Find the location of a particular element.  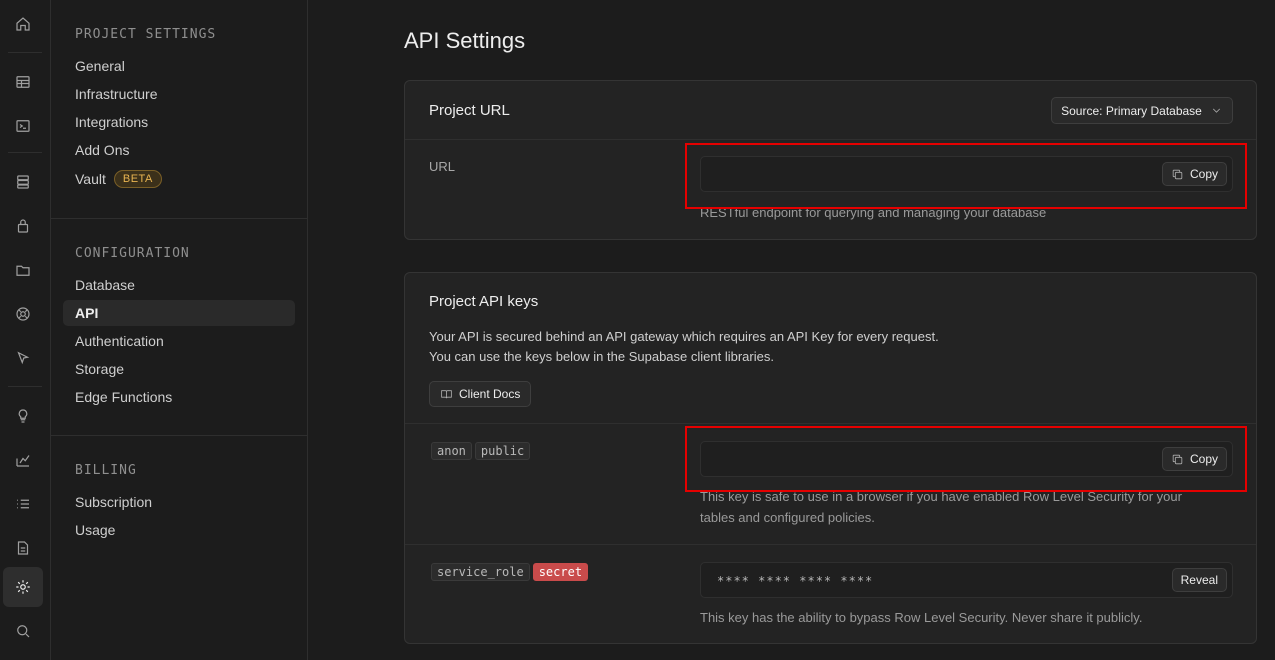

reveal-label: Reveal is located at coordinates (1199, 580).